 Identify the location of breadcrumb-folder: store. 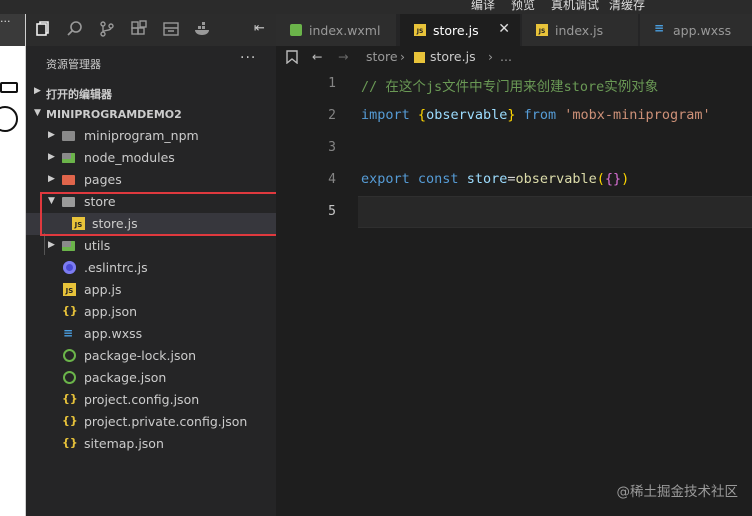
(382, 56).